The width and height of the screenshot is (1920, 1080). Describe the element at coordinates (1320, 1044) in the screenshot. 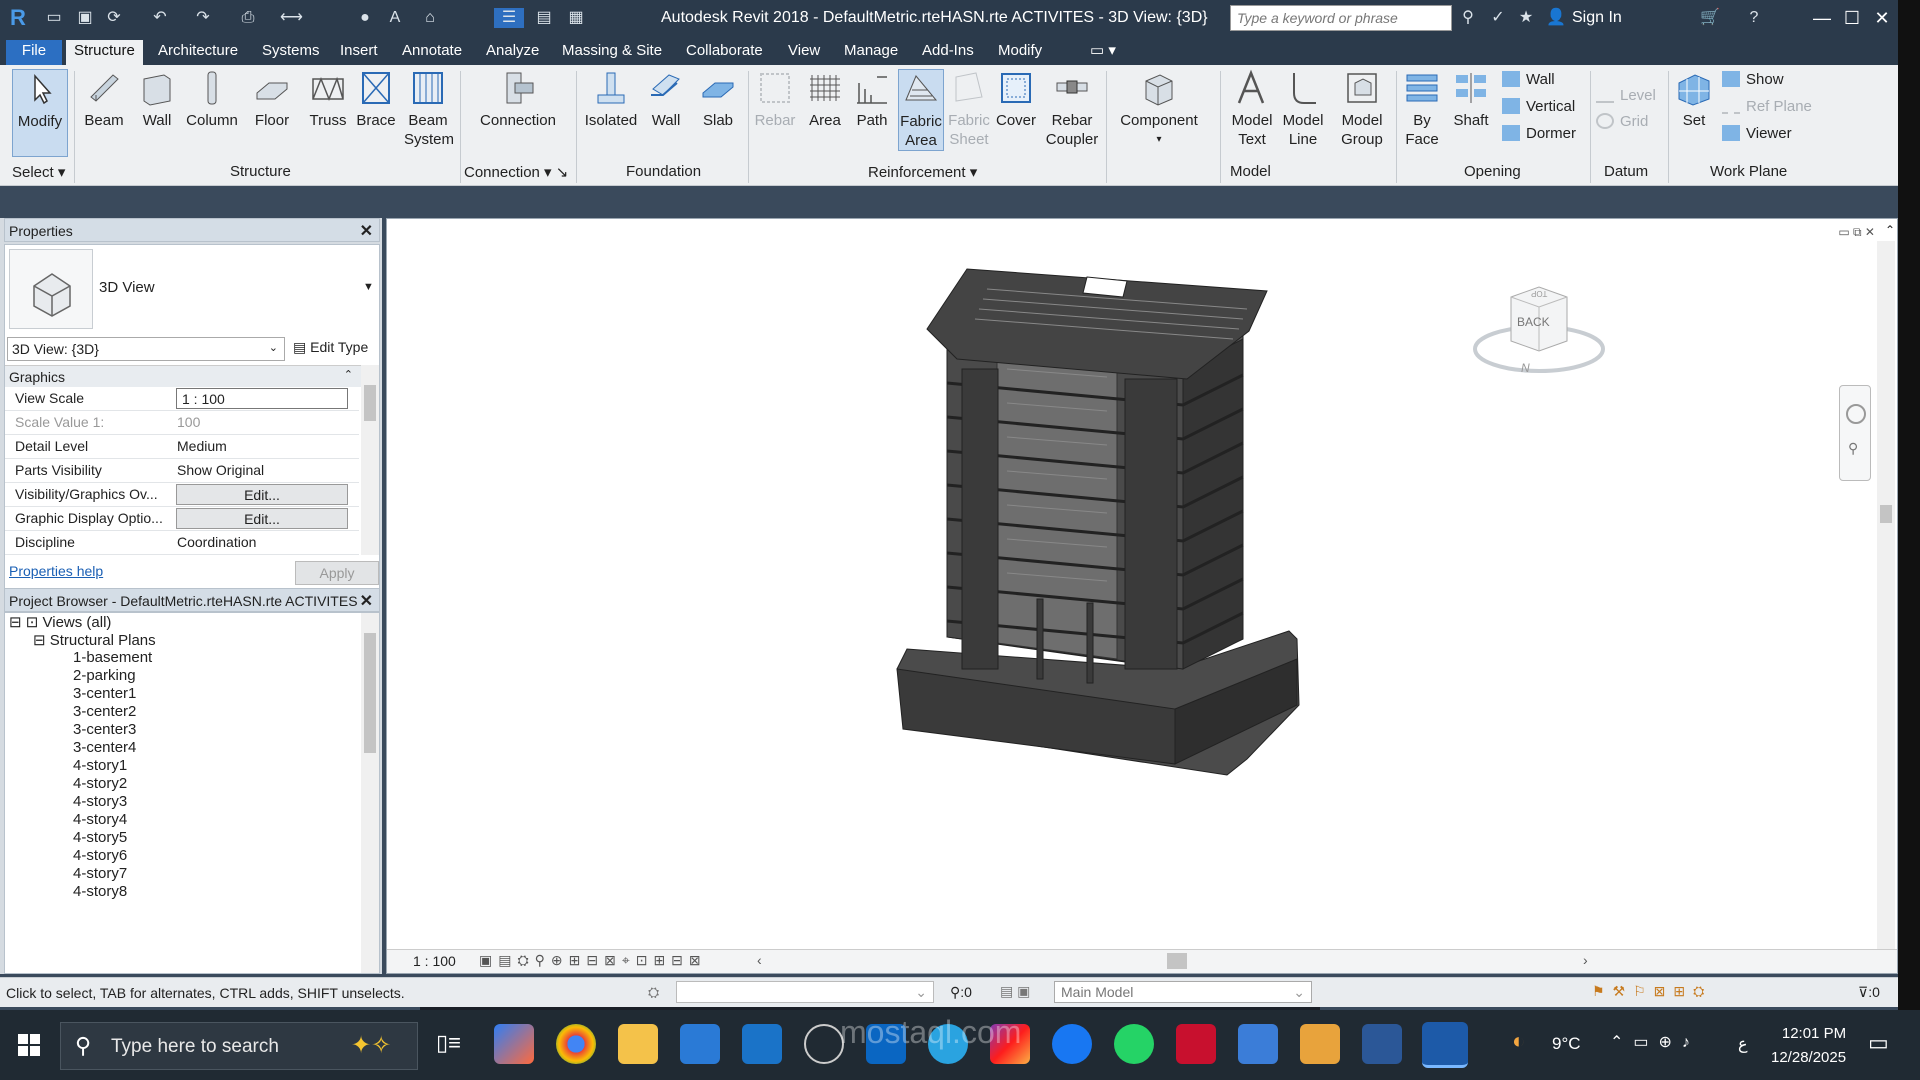

I see `media-player-icon` at that location.